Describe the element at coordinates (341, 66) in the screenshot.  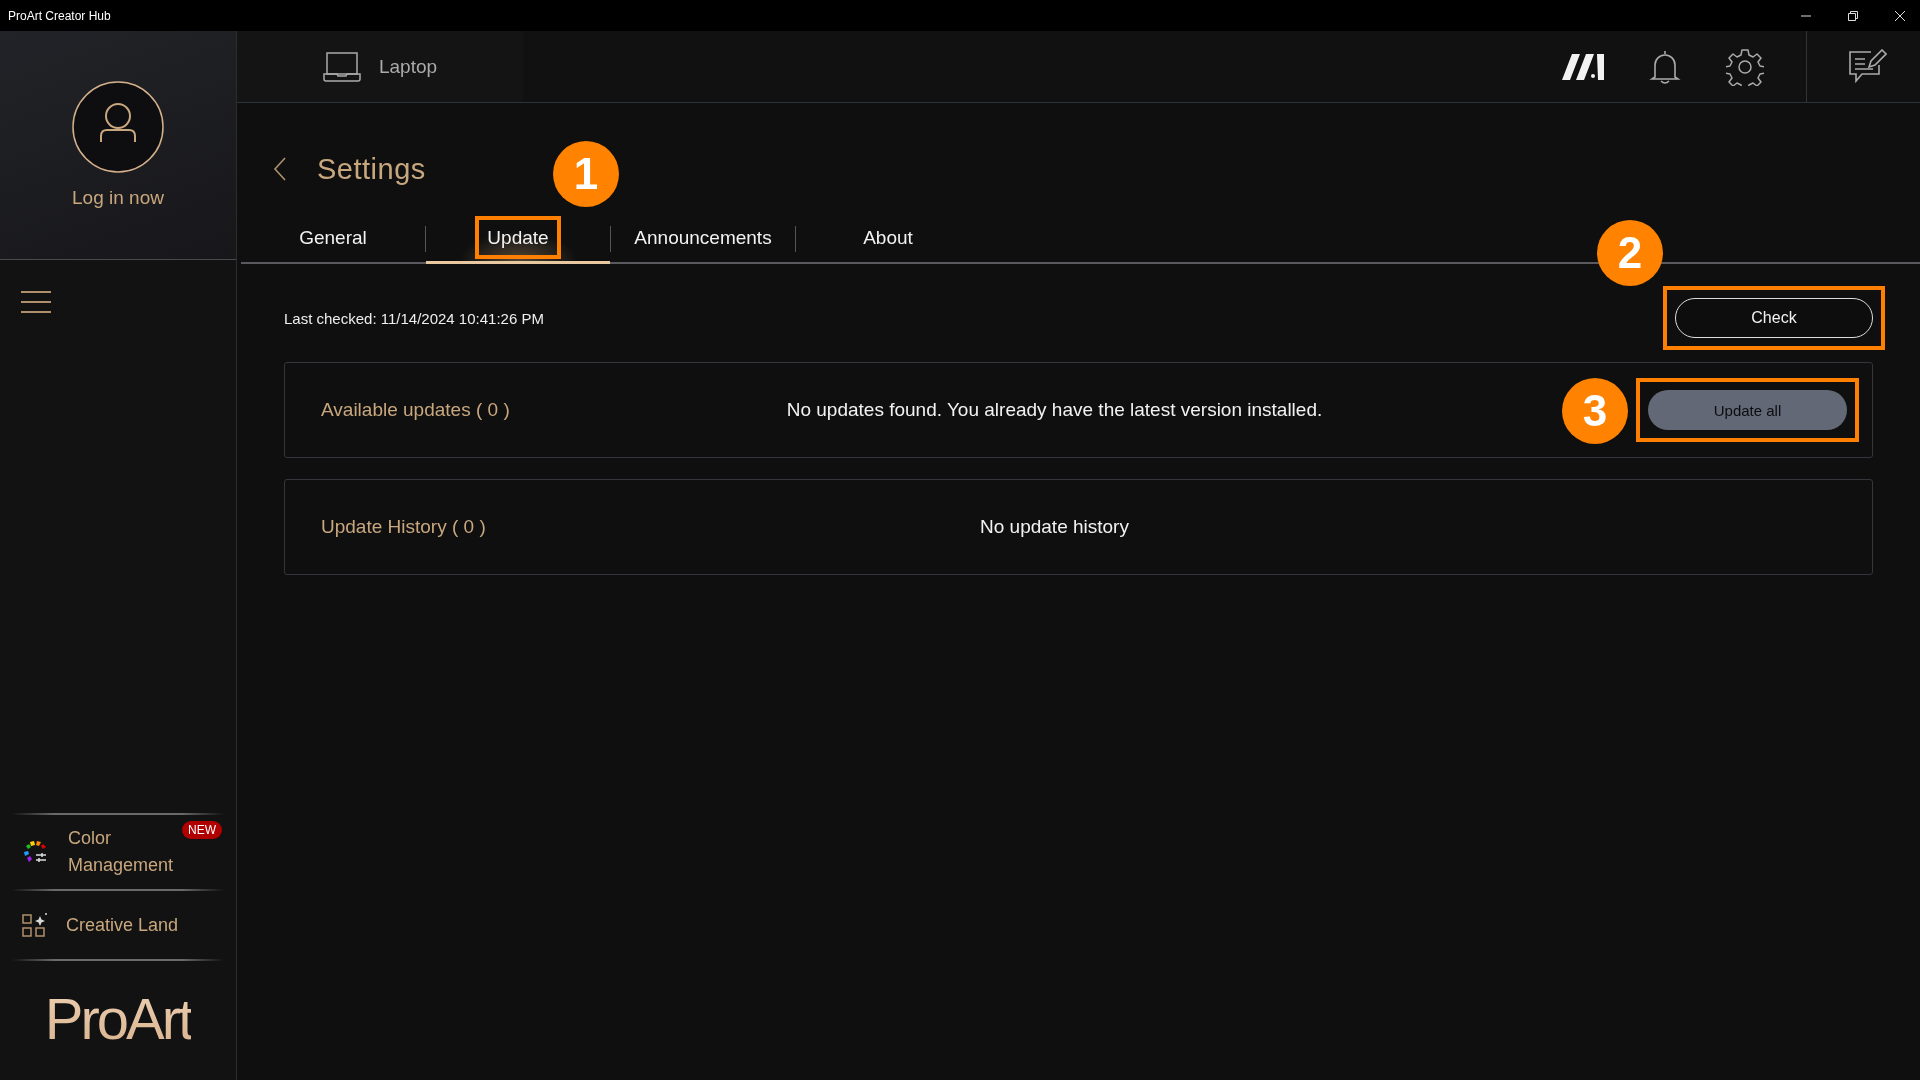
I see `laptop-icon` at that location.